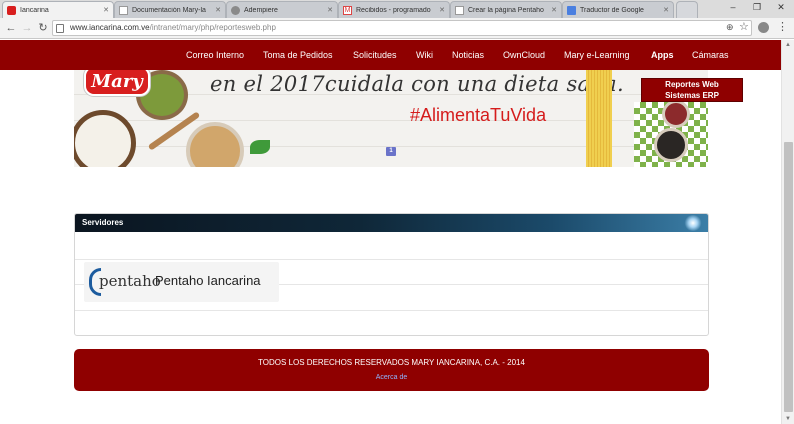 The image size is (794, 424). What do you see at coordinates (110, 27) in the screenshot?
I see `url-host: www.iancarina.com.ve` at bounding box center [110, 27].